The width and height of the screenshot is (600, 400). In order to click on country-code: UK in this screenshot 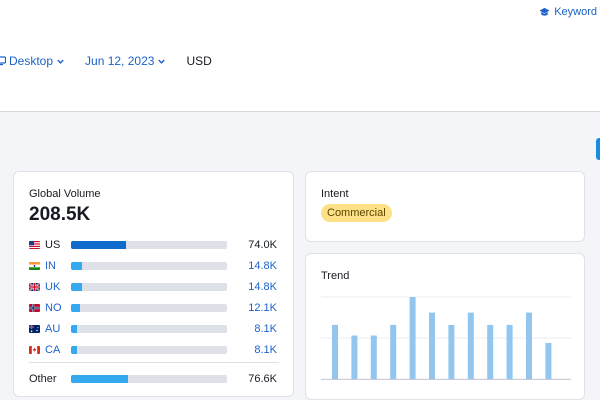, I will do `click(58, 287)`.